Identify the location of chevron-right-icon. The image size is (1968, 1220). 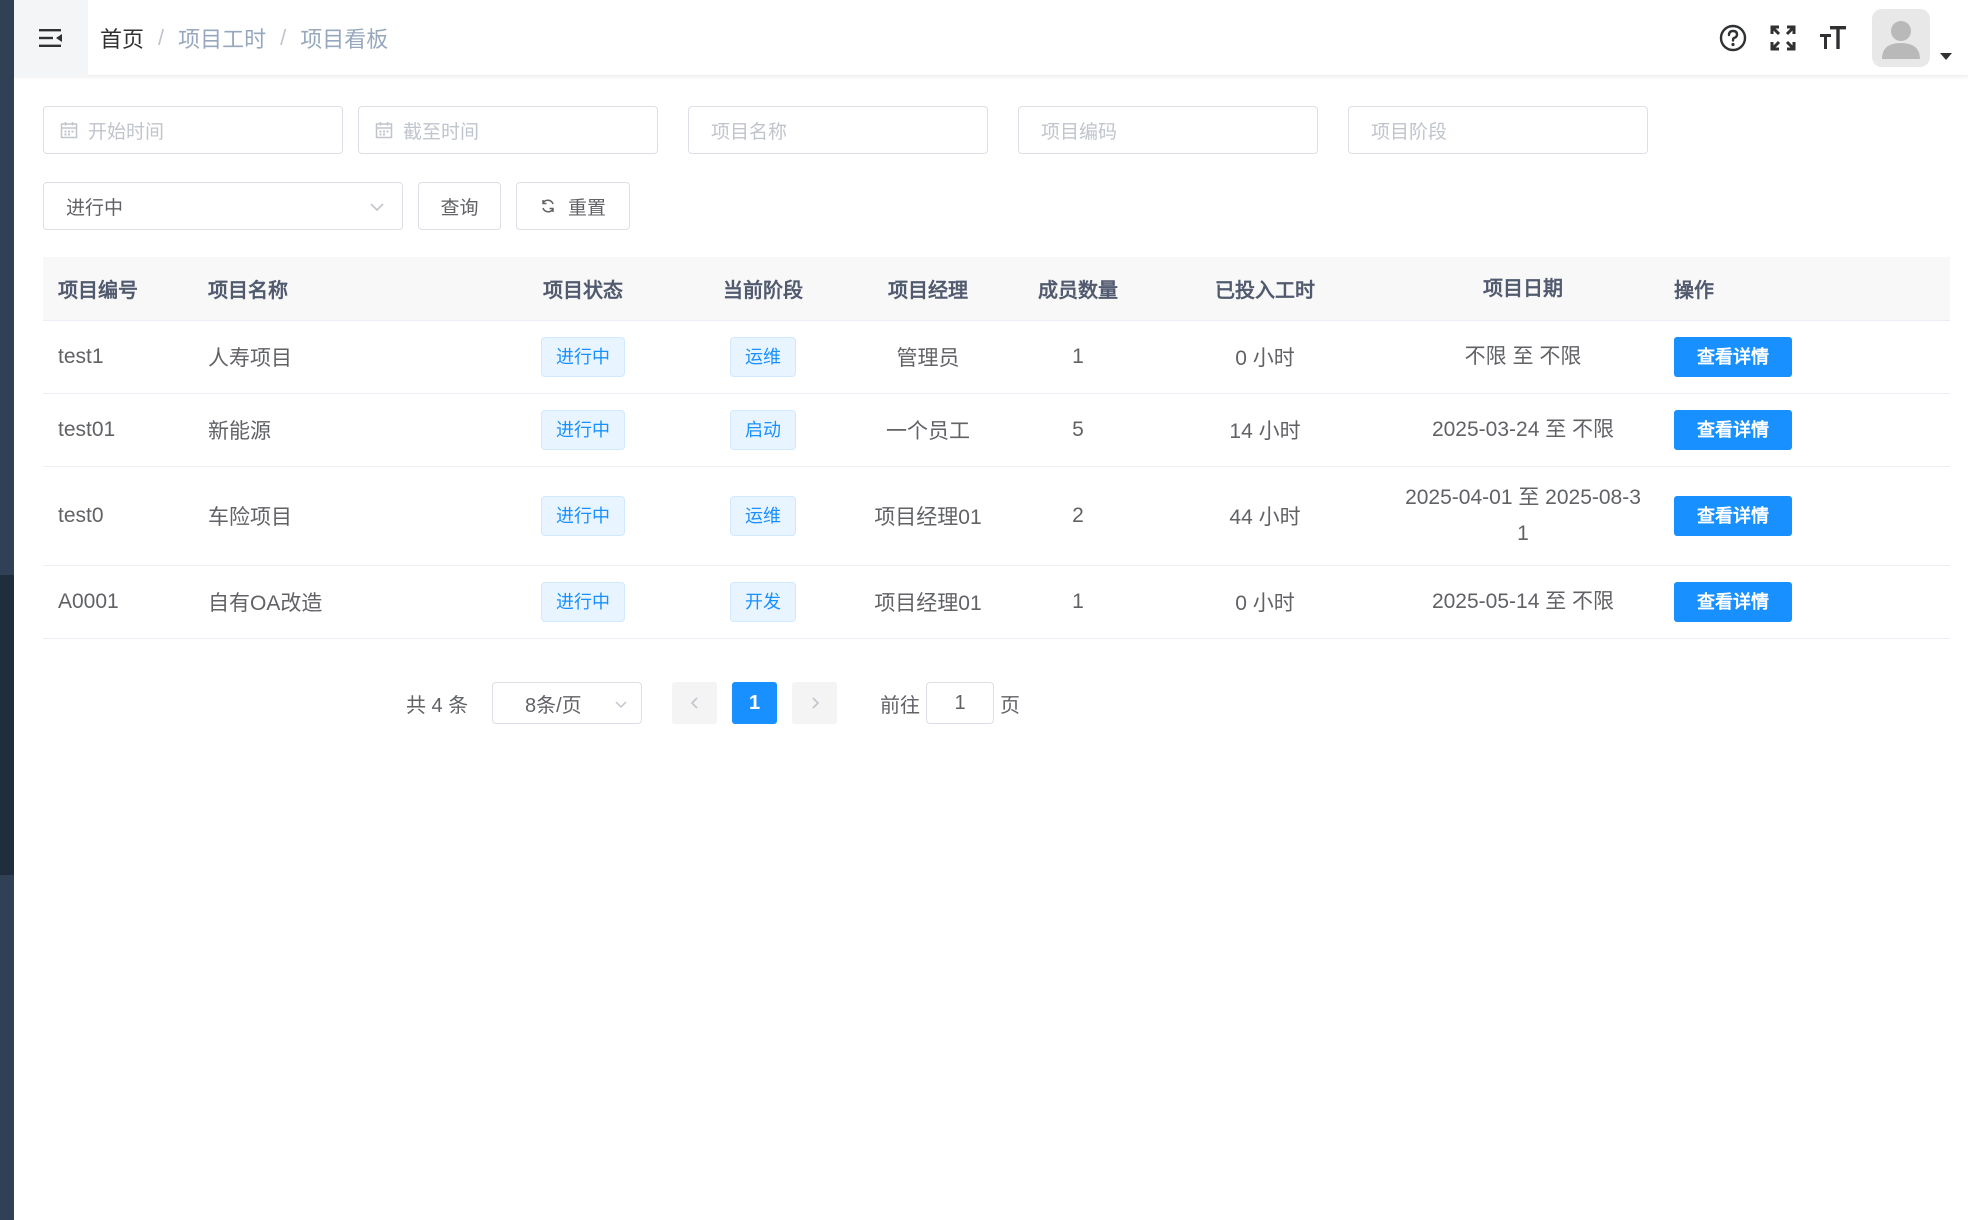
(815, 703).